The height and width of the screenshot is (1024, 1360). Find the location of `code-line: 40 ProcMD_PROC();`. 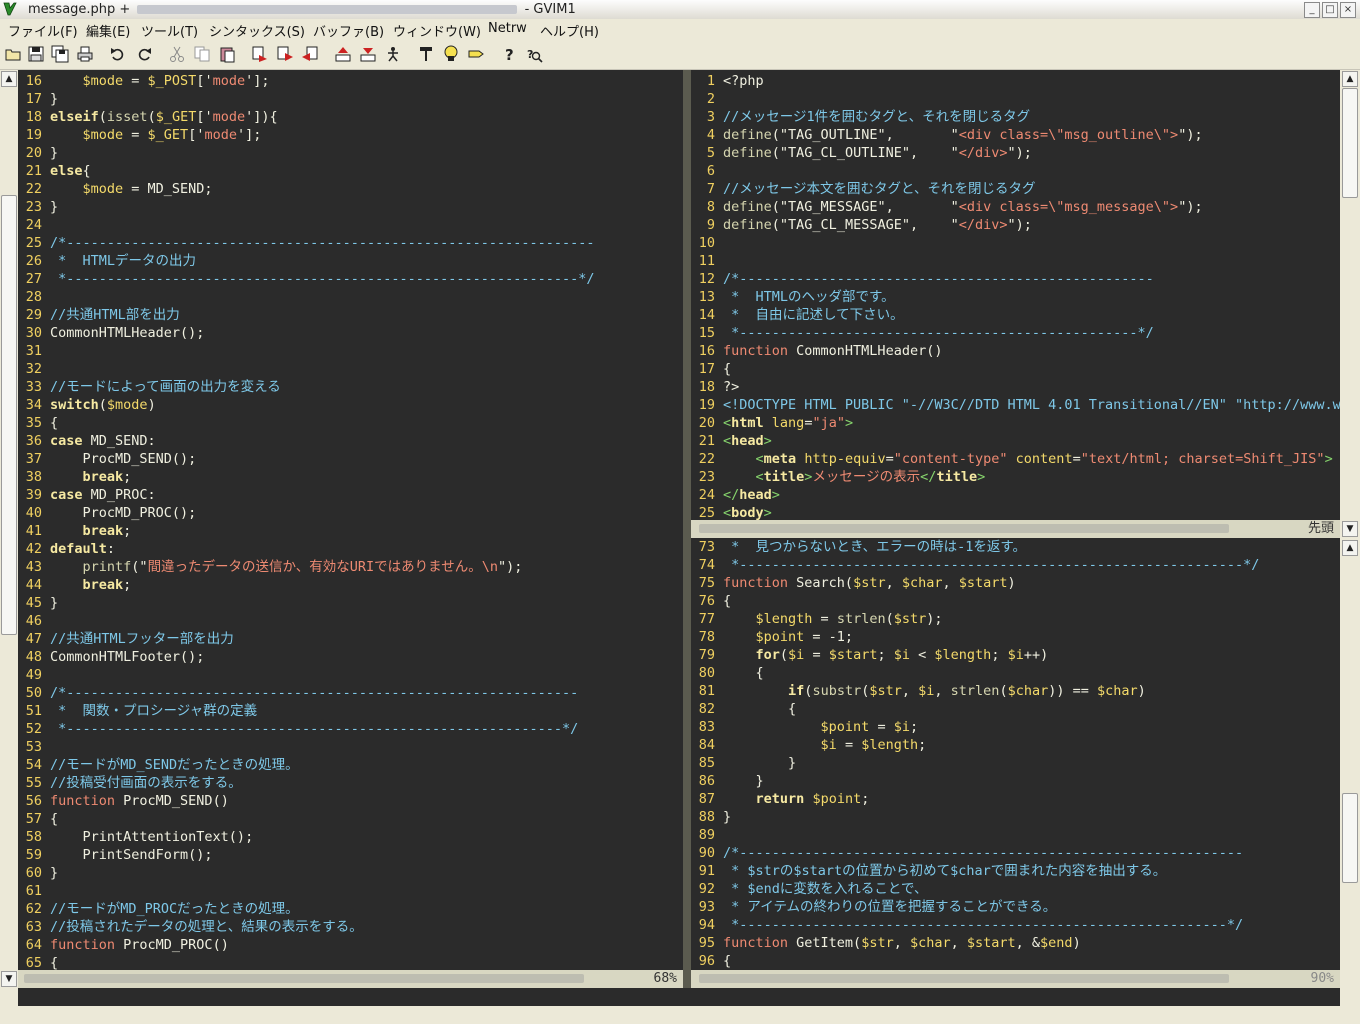

code-line: 40 ProcMD_PROC(); is located at coordinates (350, 513).